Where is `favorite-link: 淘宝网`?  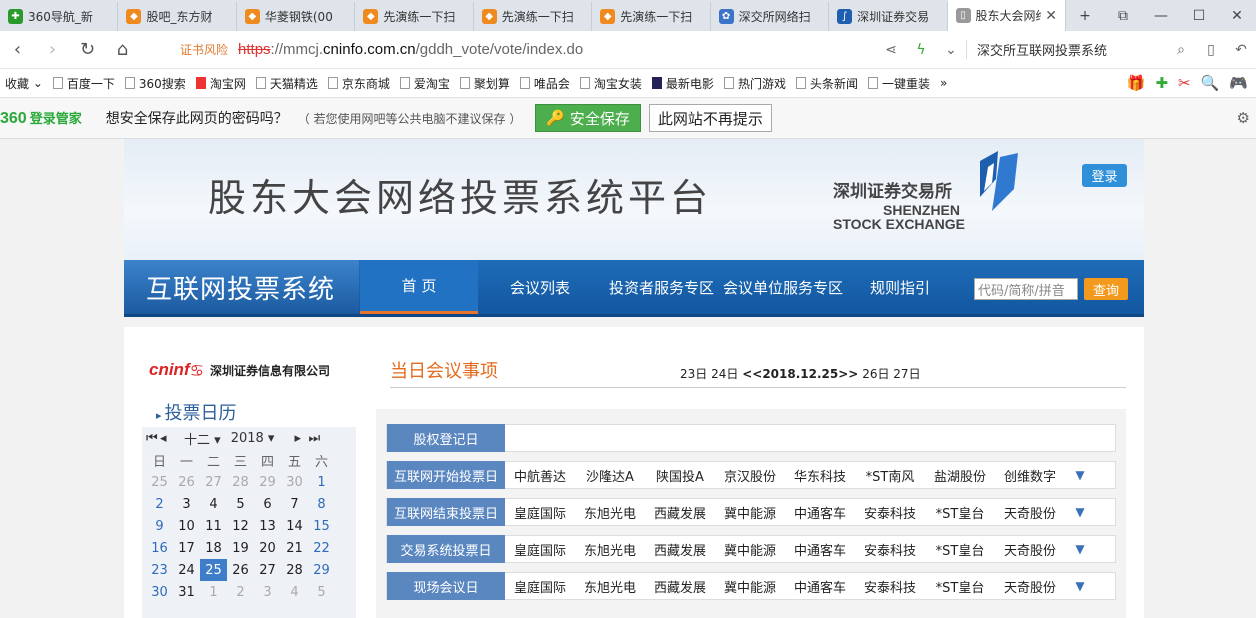
favorite-link: 淘宝网 is located at coordinates (221, 83).